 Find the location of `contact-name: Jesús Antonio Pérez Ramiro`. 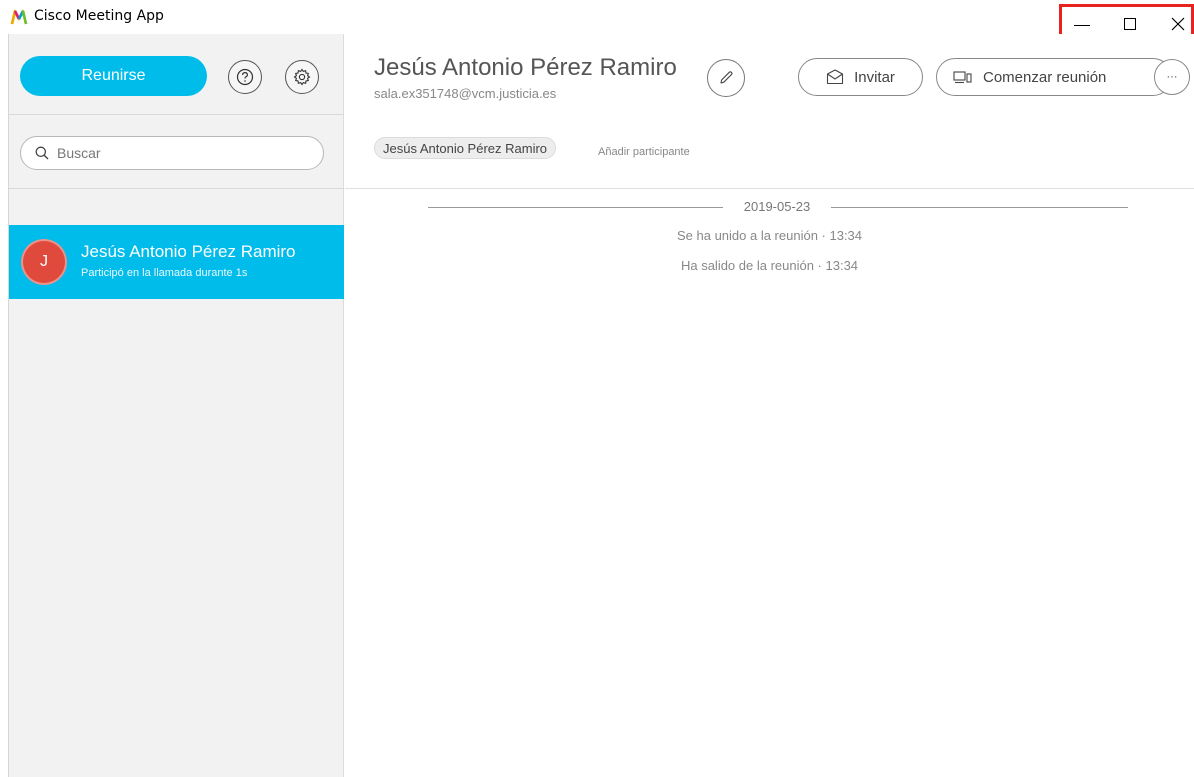

contact-name: Jesús Antonio Pérez Ramiro is located at coordinates (188, 251).